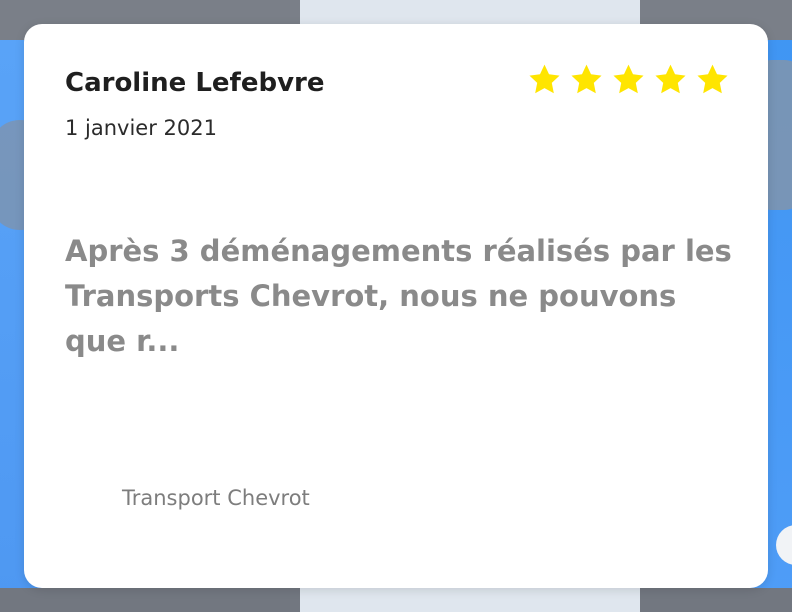  Describe the element at coordinates (195, 83) in the screenshot. I see `reviewer-name: Caroline Lefebvre` at that location.